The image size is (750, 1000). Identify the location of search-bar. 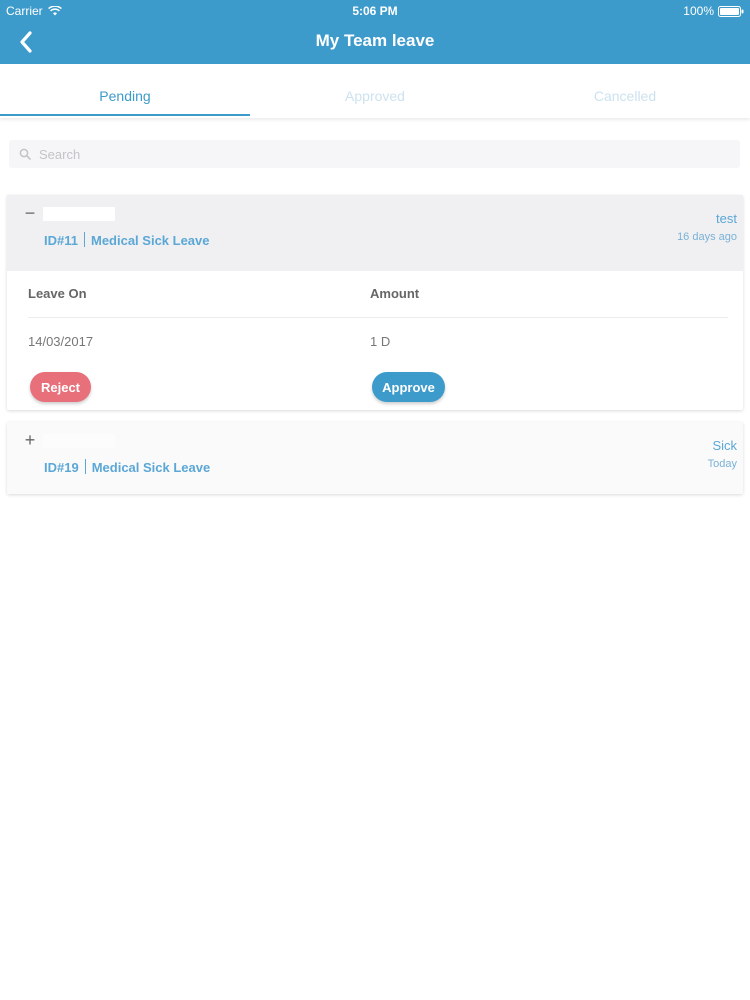
(374, 154).